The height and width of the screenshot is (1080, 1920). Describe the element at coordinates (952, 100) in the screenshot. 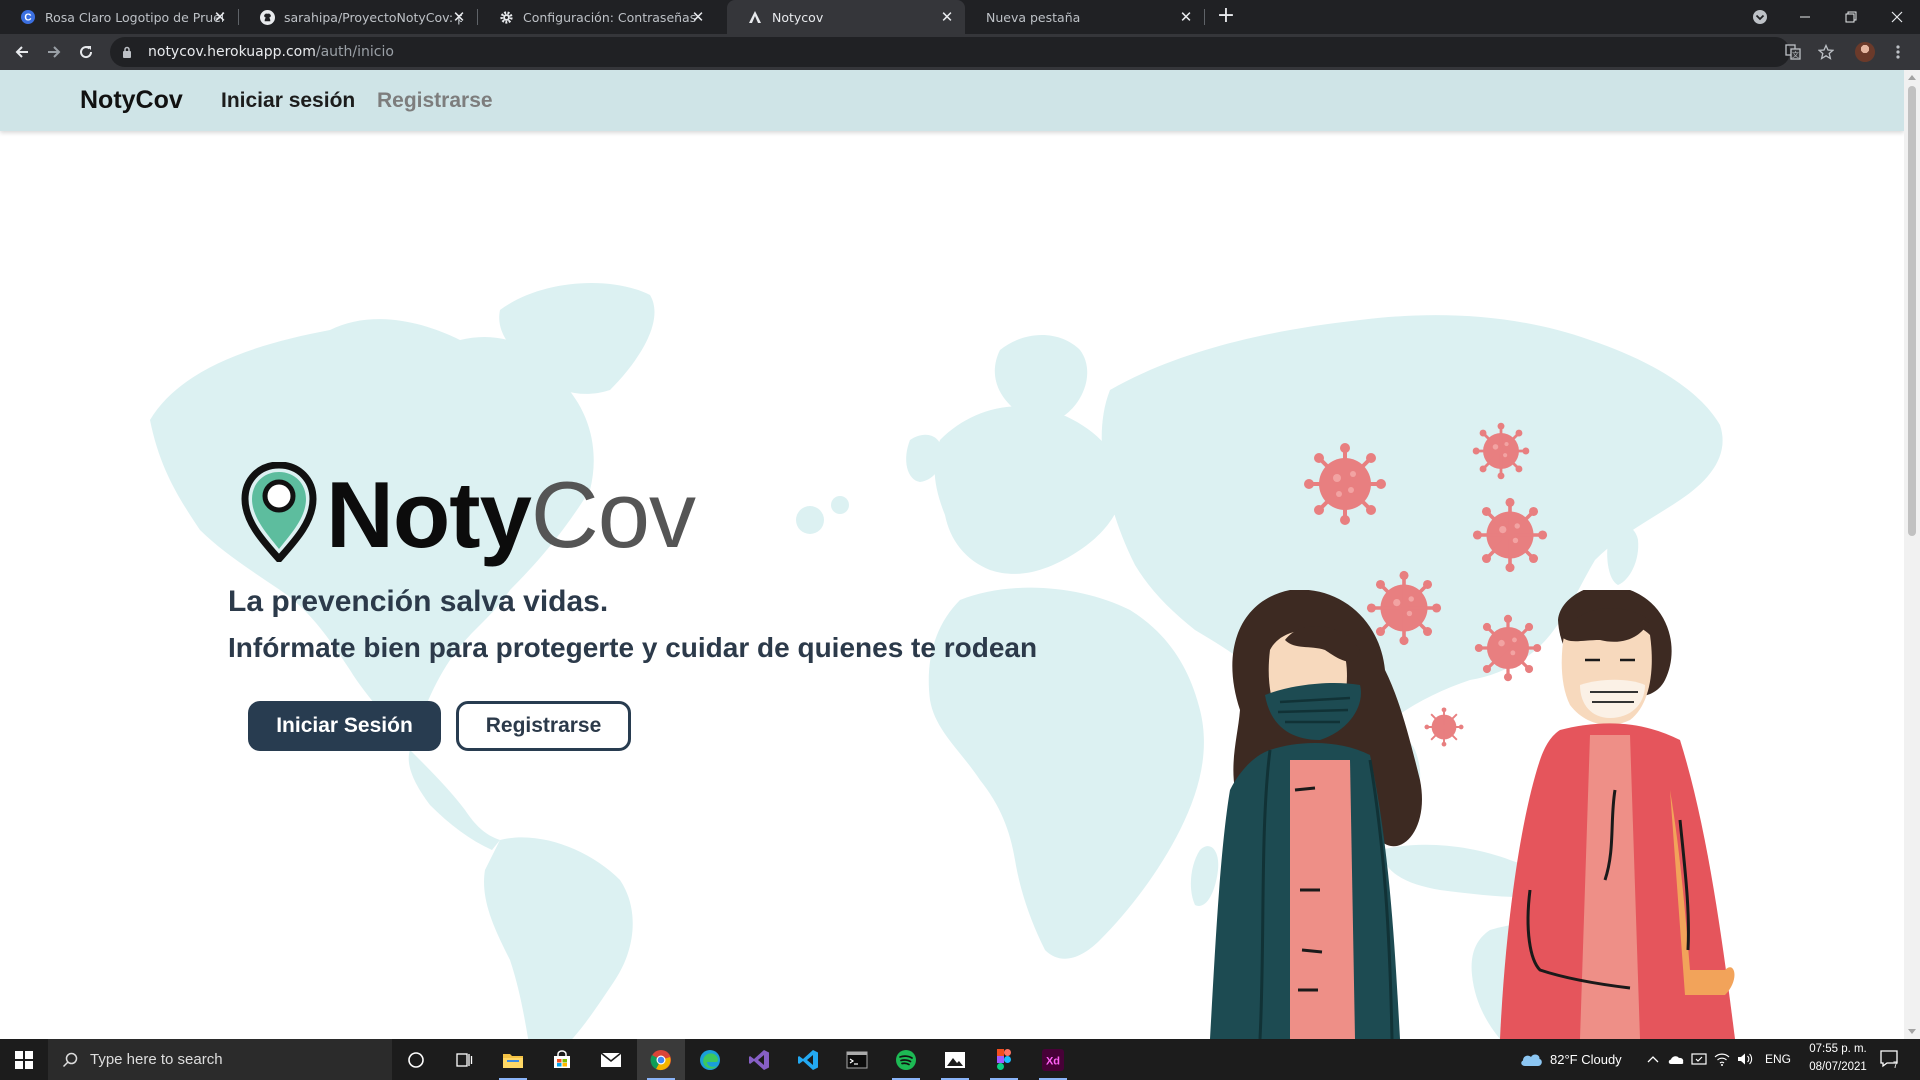

I see `site-navbar: NotyCov Iniciar sesión Registrarse` at that location.